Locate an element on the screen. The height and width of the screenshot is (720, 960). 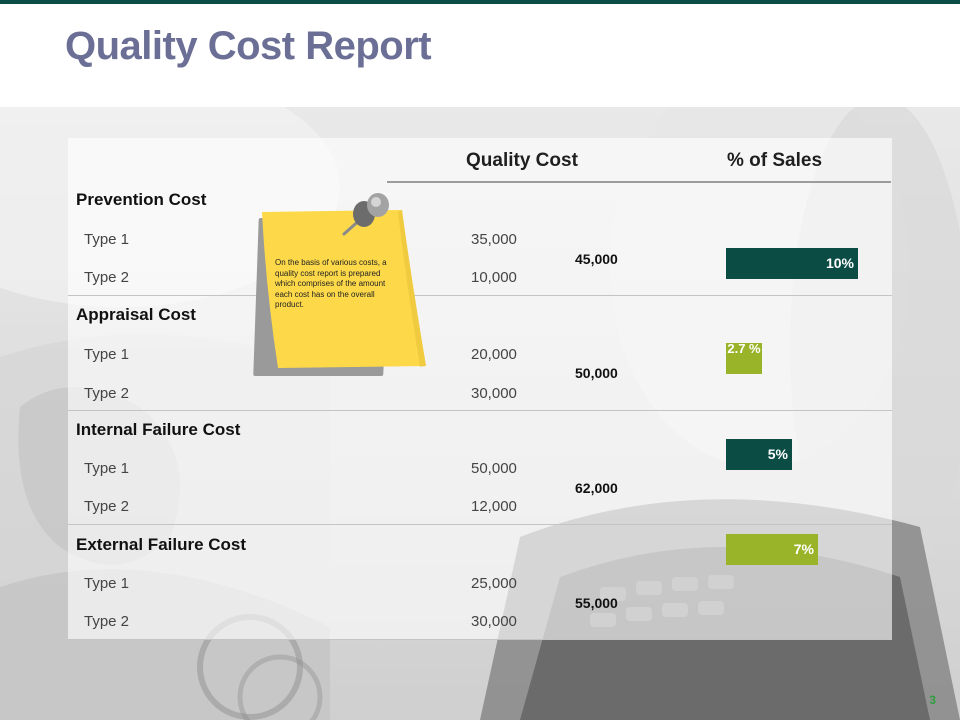
section-title: Appraisal Cost is located at coordinates (136, 314).